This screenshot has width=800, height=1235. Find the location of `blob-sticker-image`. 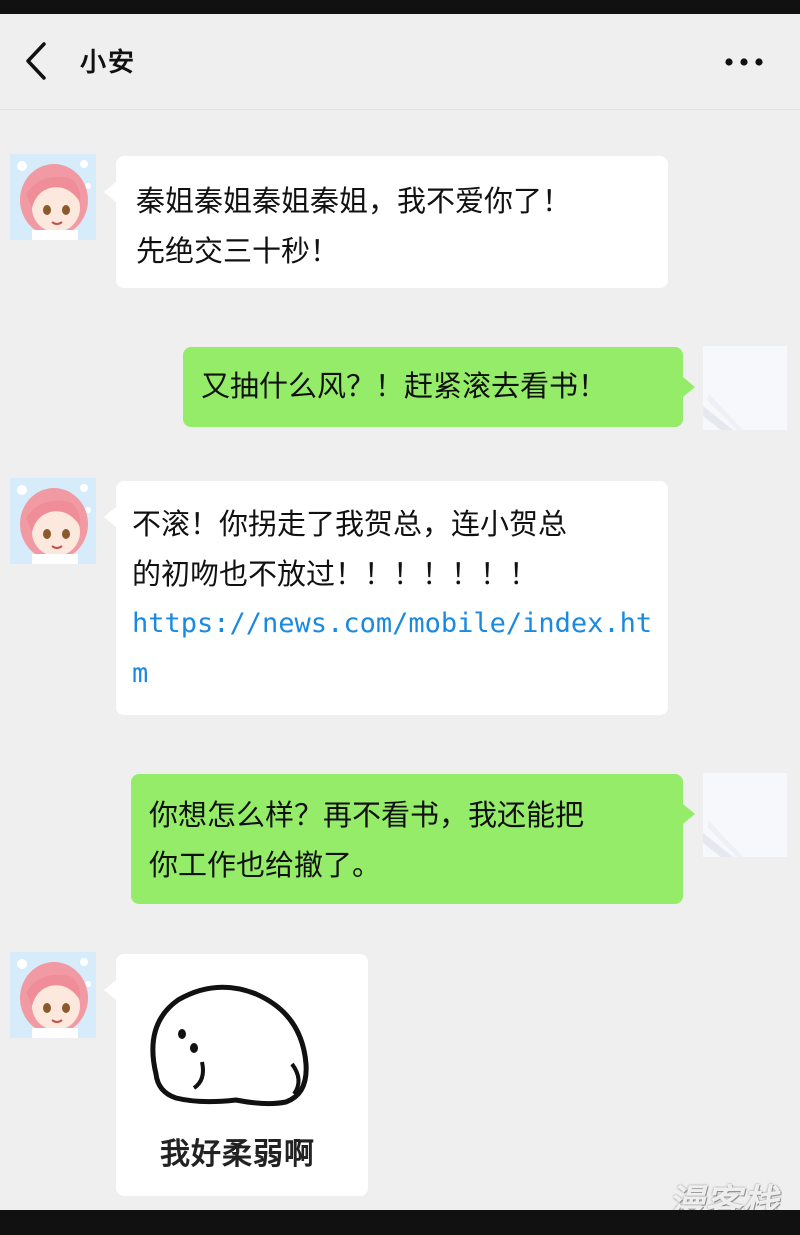

blob-sticker-image is located at coordinates (229, 1045).